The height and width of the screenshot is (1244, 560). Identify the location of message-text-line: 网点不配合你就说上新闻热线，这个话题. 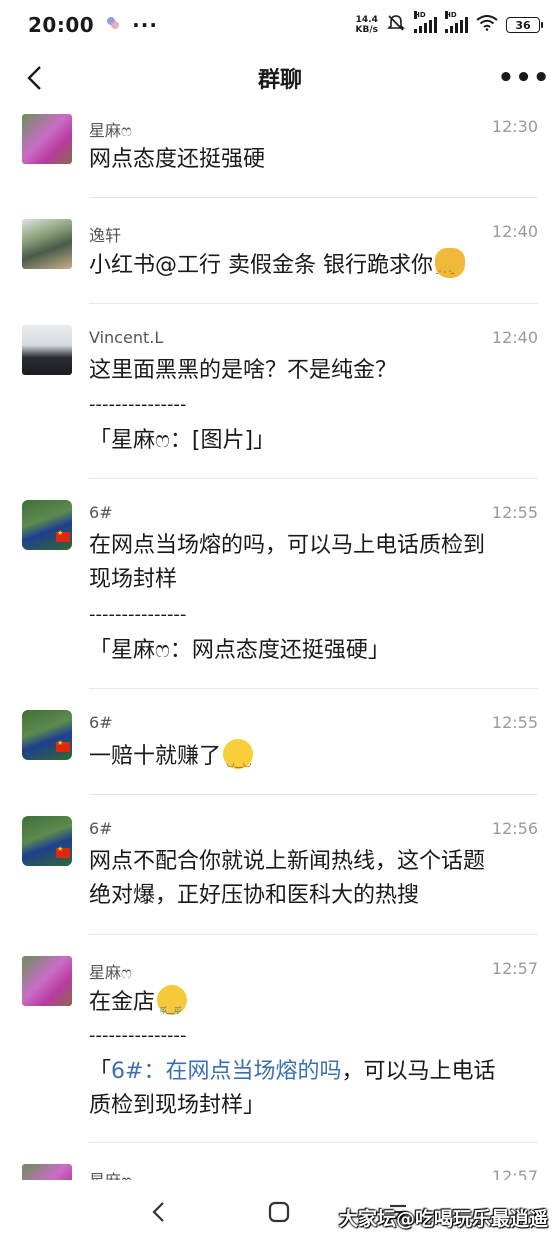
(287, 861).